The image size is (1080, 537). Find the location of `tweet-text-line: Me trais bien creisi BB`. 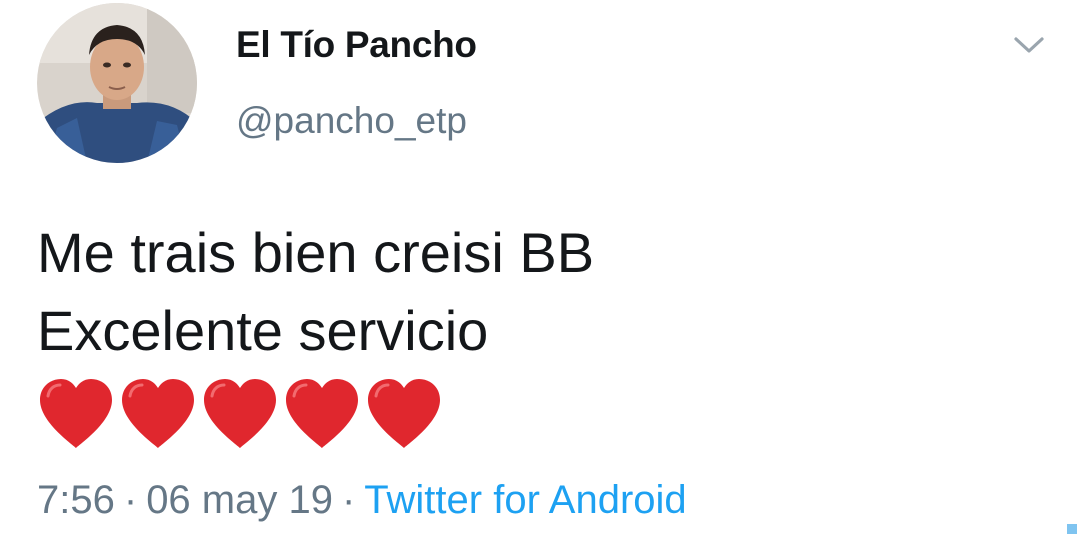

tweet-text-line: Me trais bien creisi BB is located at coordinates (316, 252).